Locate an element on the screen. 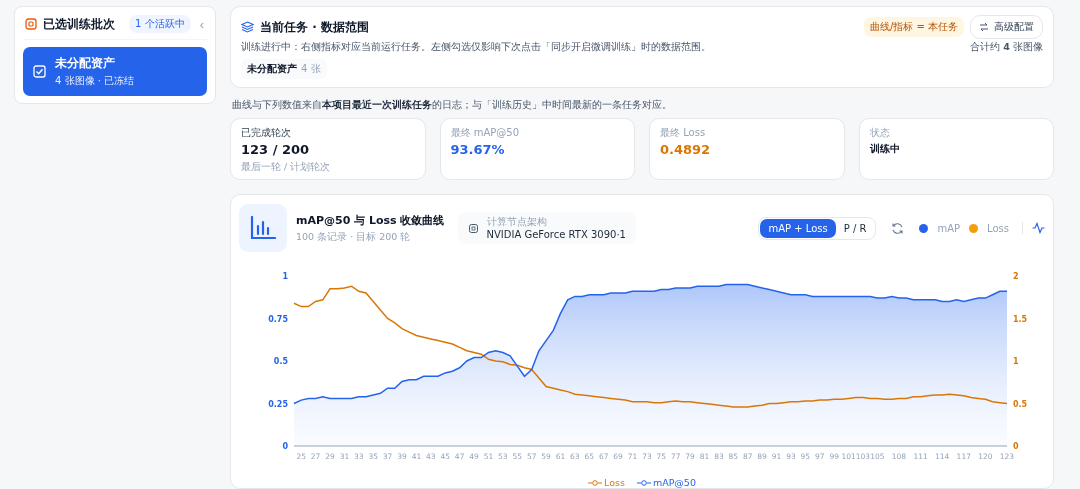  active-count-badge: 1 个活跃中 is located at coordinates (160, 24).